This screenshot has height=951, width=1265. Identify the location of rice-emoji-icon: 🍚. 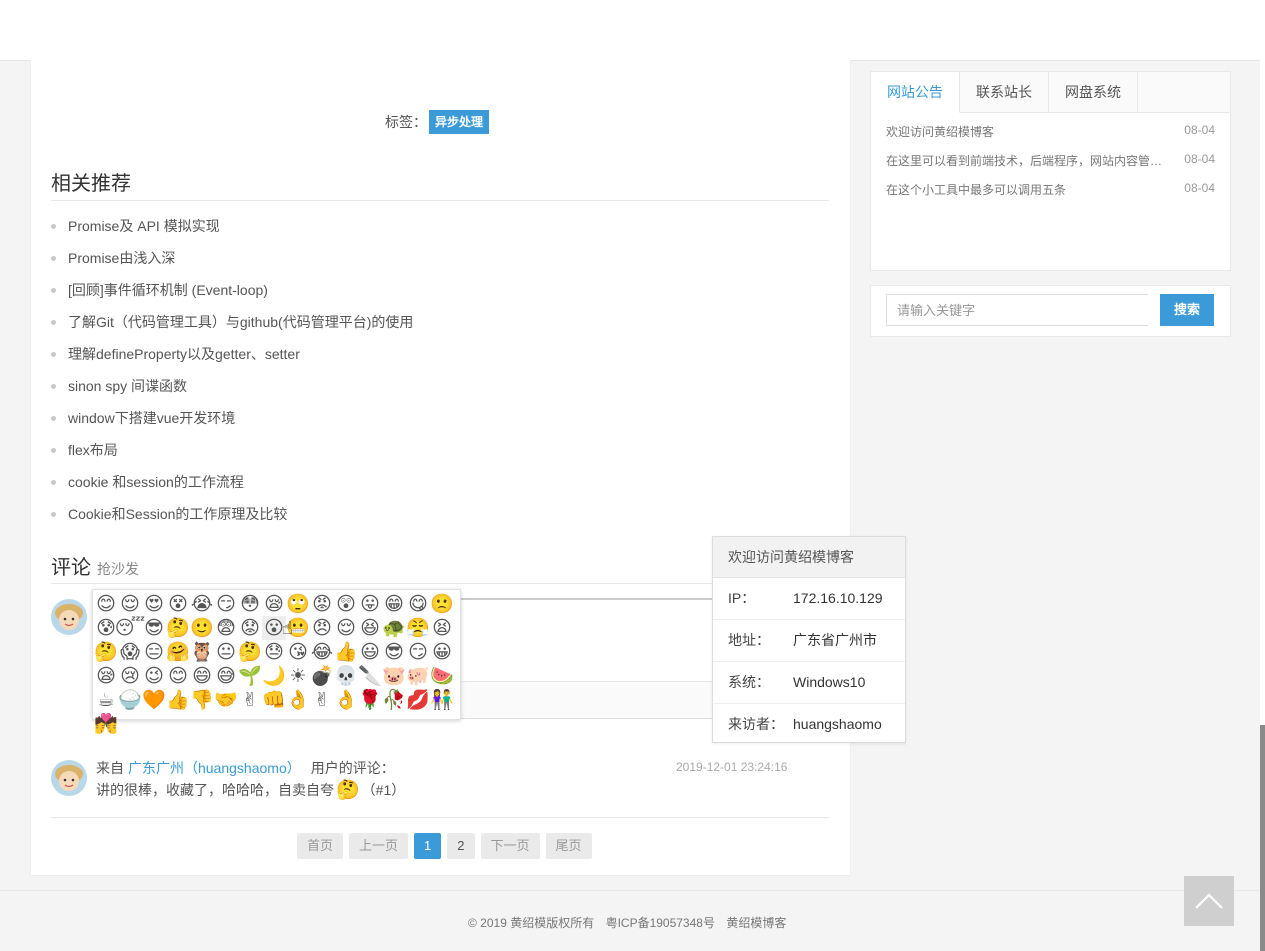
(130, 700).